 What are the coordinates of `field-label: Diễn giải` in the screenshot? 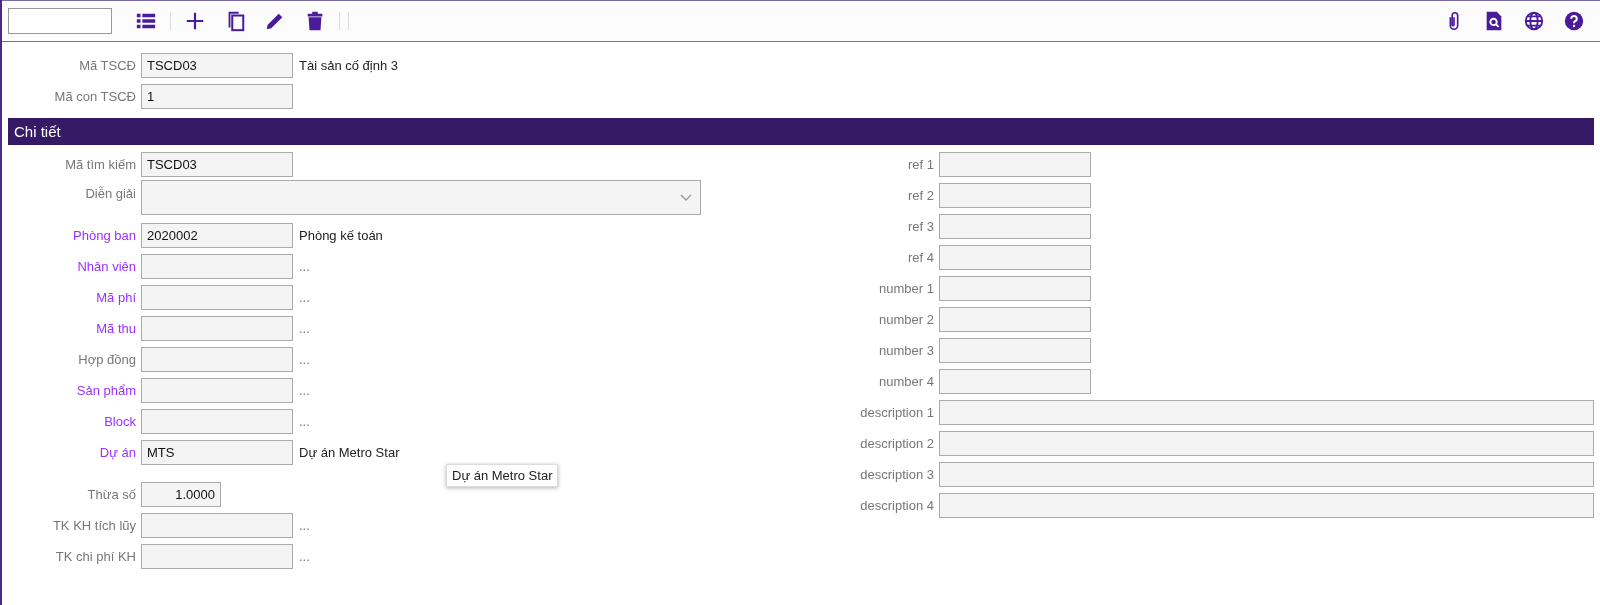 It's located at (110, 193).